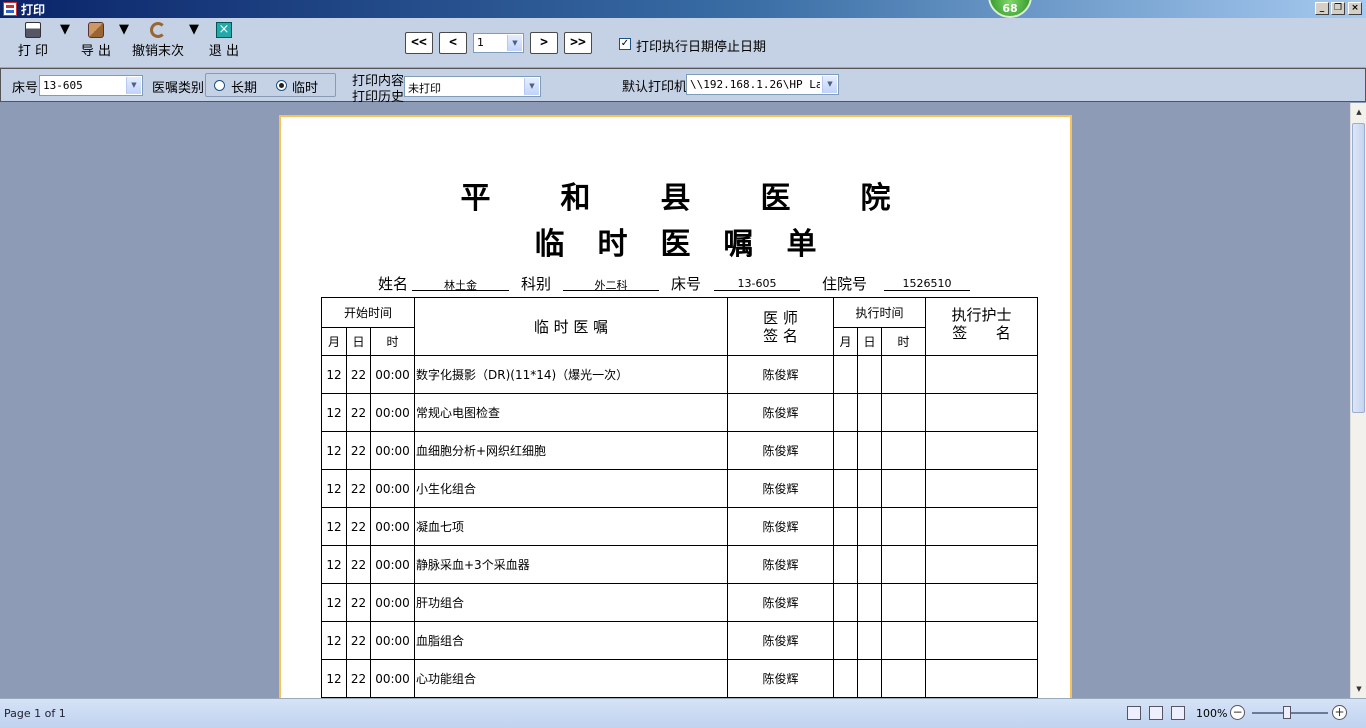  I want to click on minimize-button: _, so click(1322, 8).